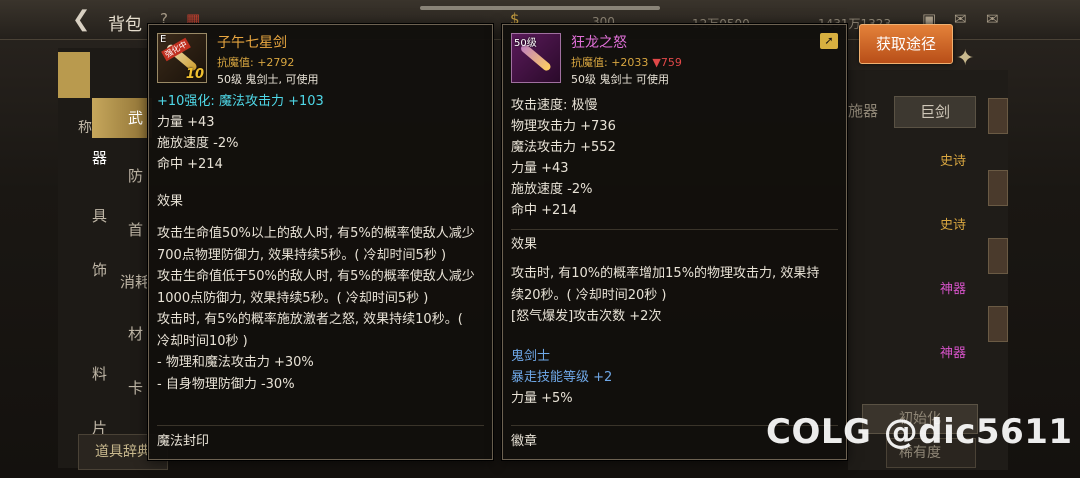  Describe the element at coordinates (536, 58) in the screenshot. I see `weapon-icon: 50级` at that location.